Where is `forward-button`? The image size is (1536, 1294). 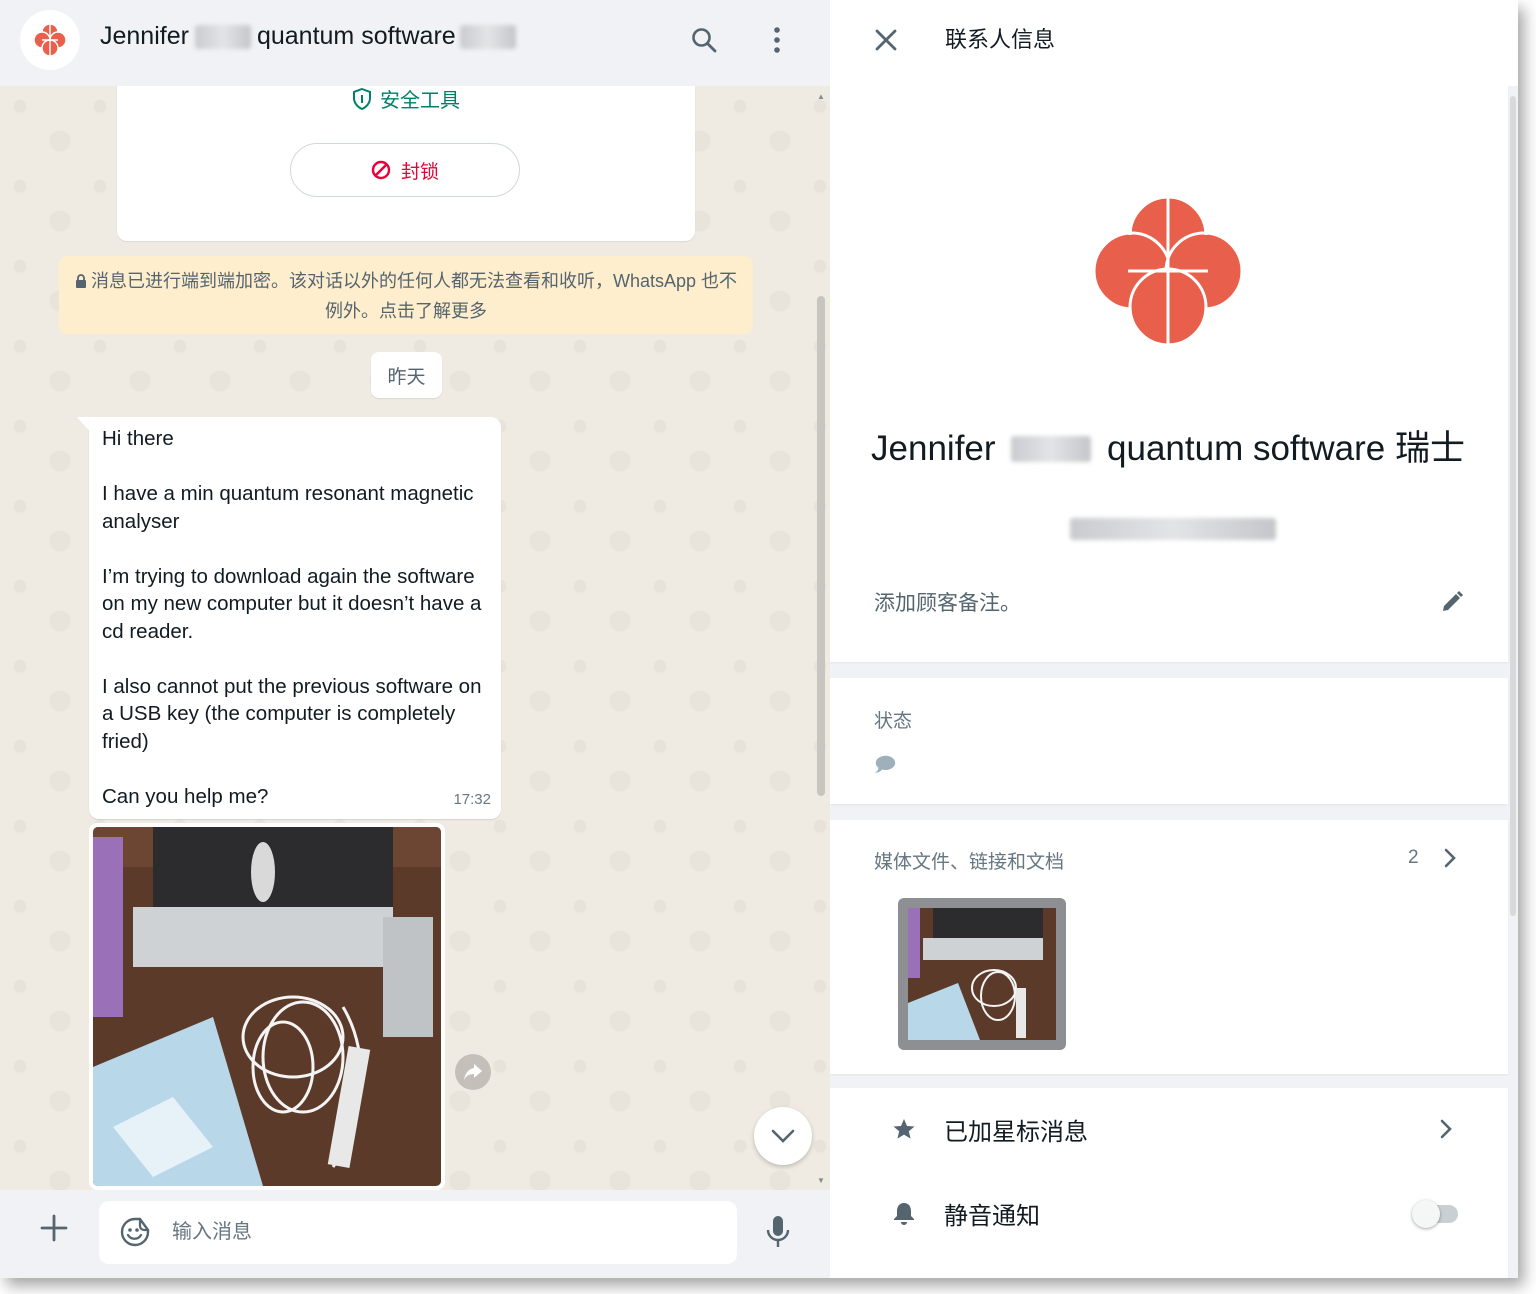 forward-button is located at coordinates (473, 1072).